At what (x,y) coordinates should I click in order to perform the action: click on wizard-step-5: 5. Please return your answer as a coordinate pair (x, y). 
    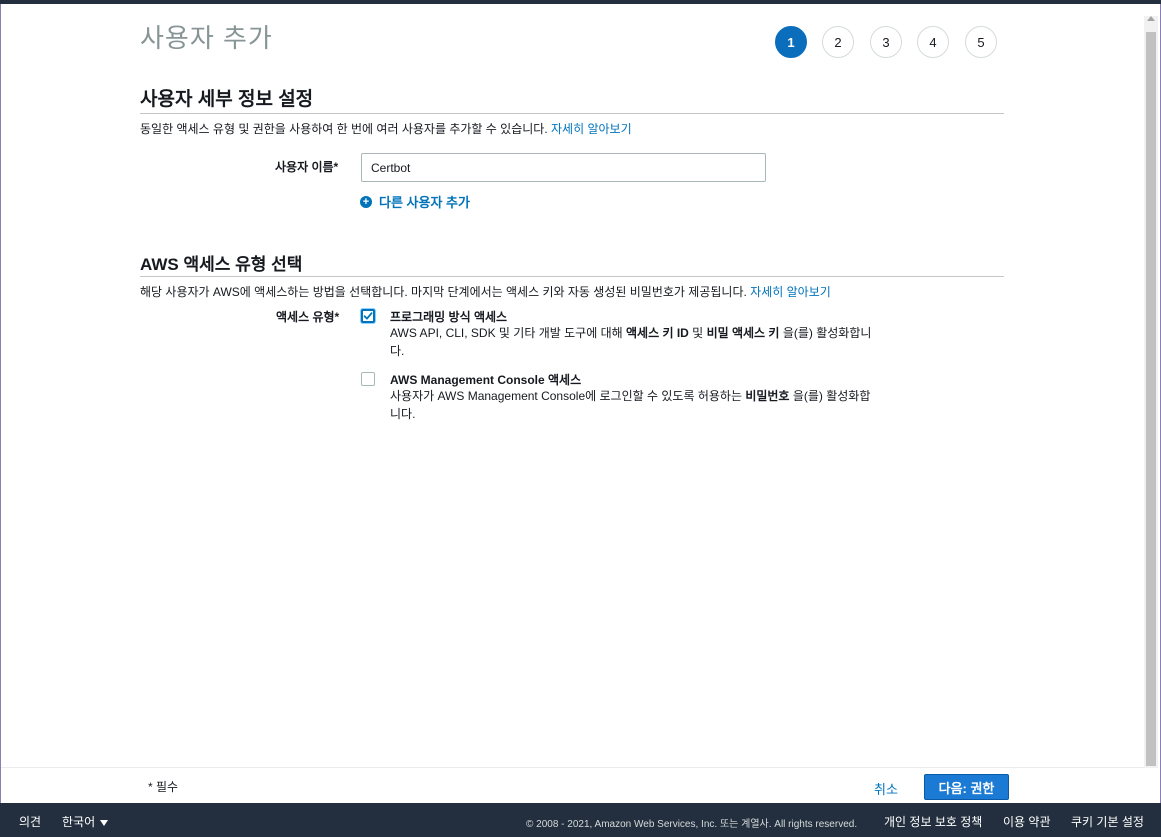
    Looking at the image, I should click on (981, 42).